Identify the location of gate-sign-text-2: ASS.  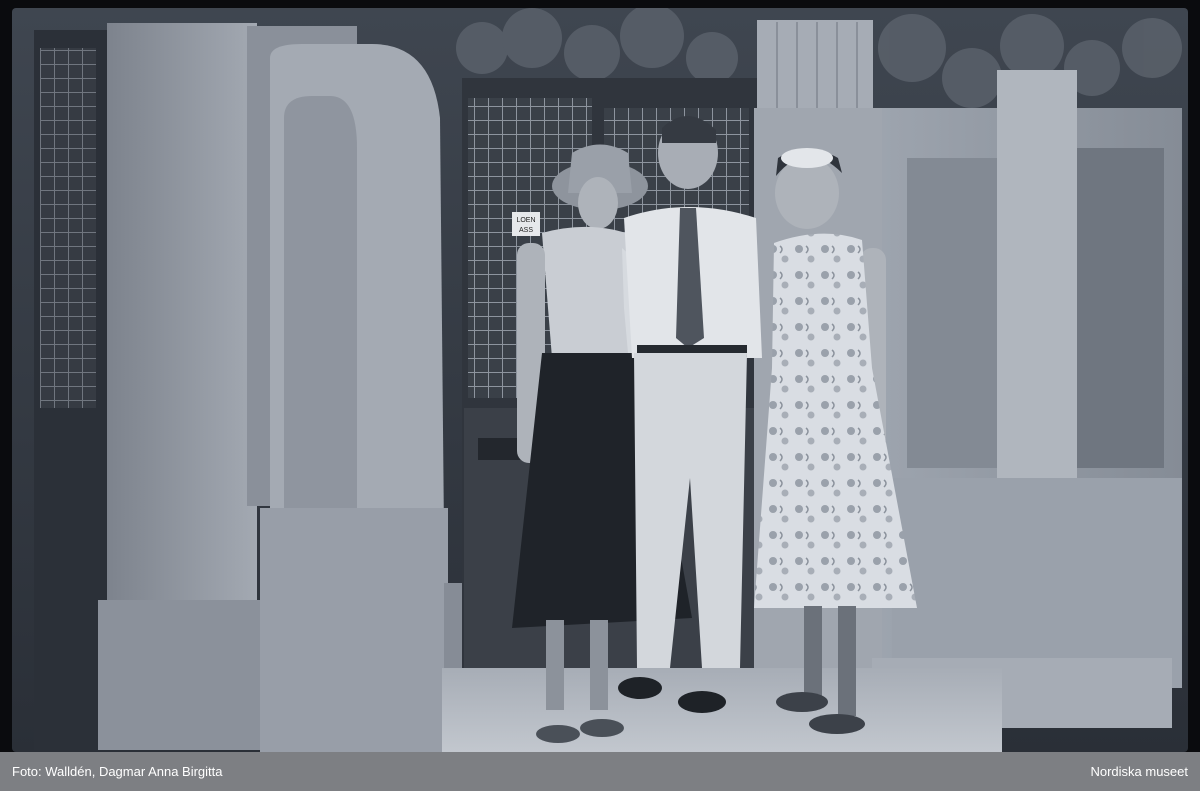
(526, 230).